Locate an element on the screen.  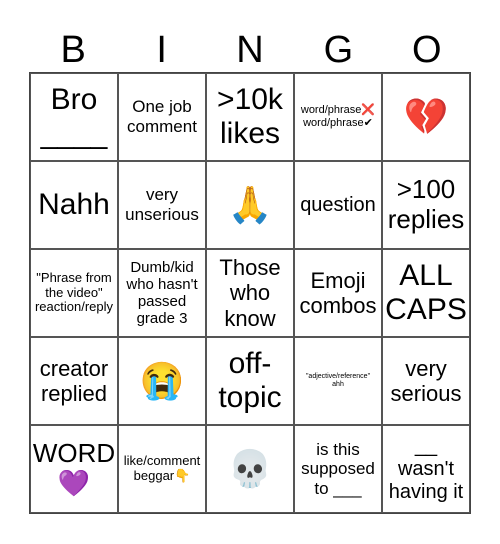
cell-text: word/phrase❌ word/phrase✔ is located at coordinates (338, 116).